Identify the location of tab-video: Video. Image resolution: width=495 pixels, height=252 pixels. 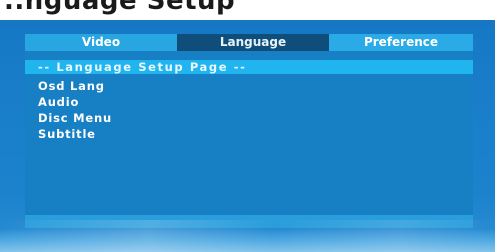
(101, 42).